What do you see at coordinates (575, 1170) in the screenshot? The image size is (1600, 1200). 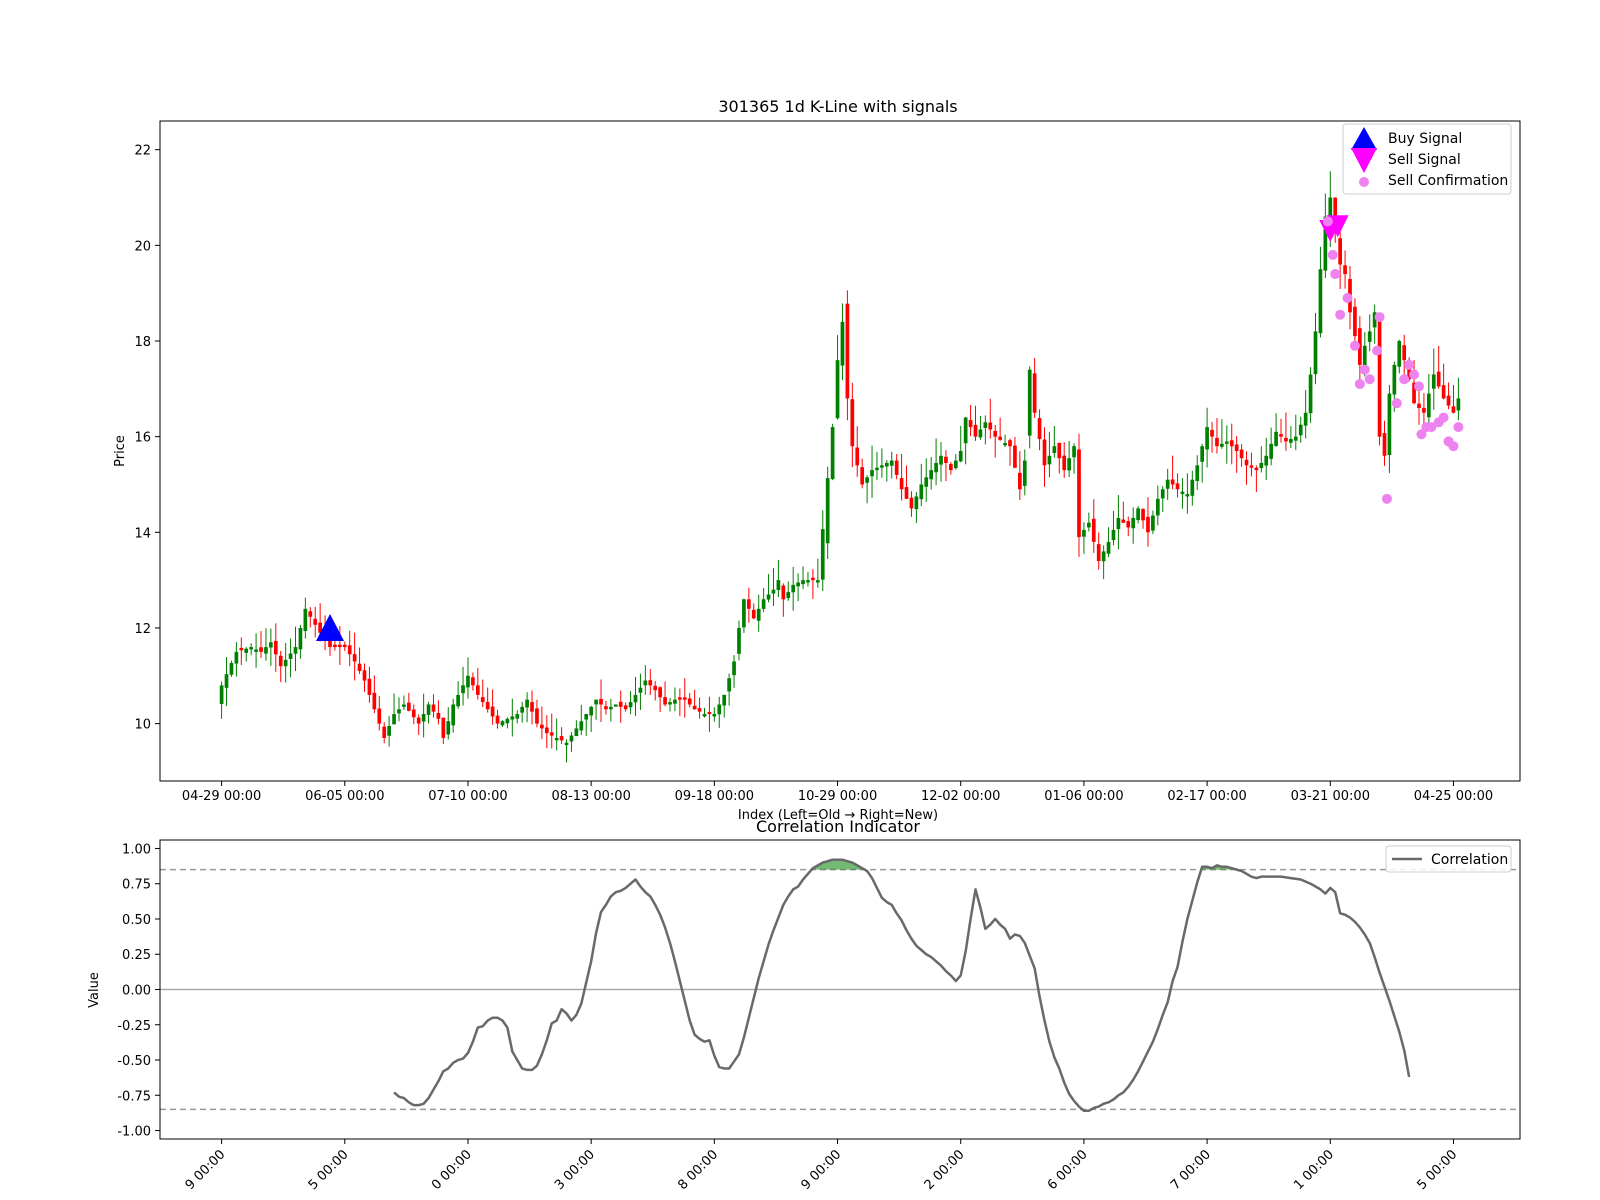 I see `corr-xtick-label: 3 00:00` at bounding box center [575, 1170].